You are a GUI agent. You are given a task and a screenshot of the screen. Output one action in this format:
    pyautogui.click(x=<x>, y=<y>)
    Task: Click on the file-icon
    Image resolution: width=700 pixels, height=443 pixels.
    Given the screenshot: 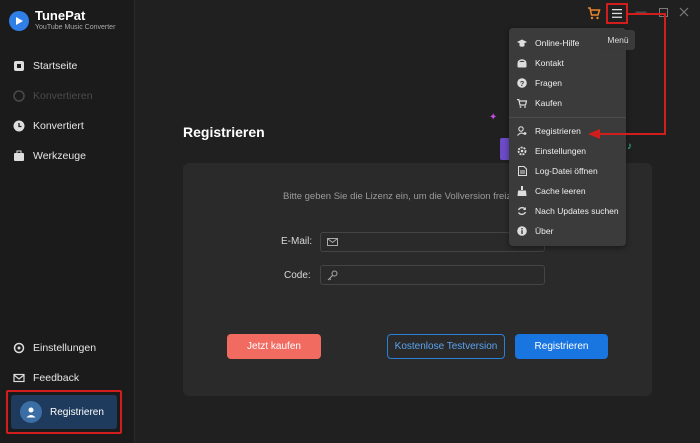 What is the action you would take?
    pyautogui.click(x=522, y=171)
    